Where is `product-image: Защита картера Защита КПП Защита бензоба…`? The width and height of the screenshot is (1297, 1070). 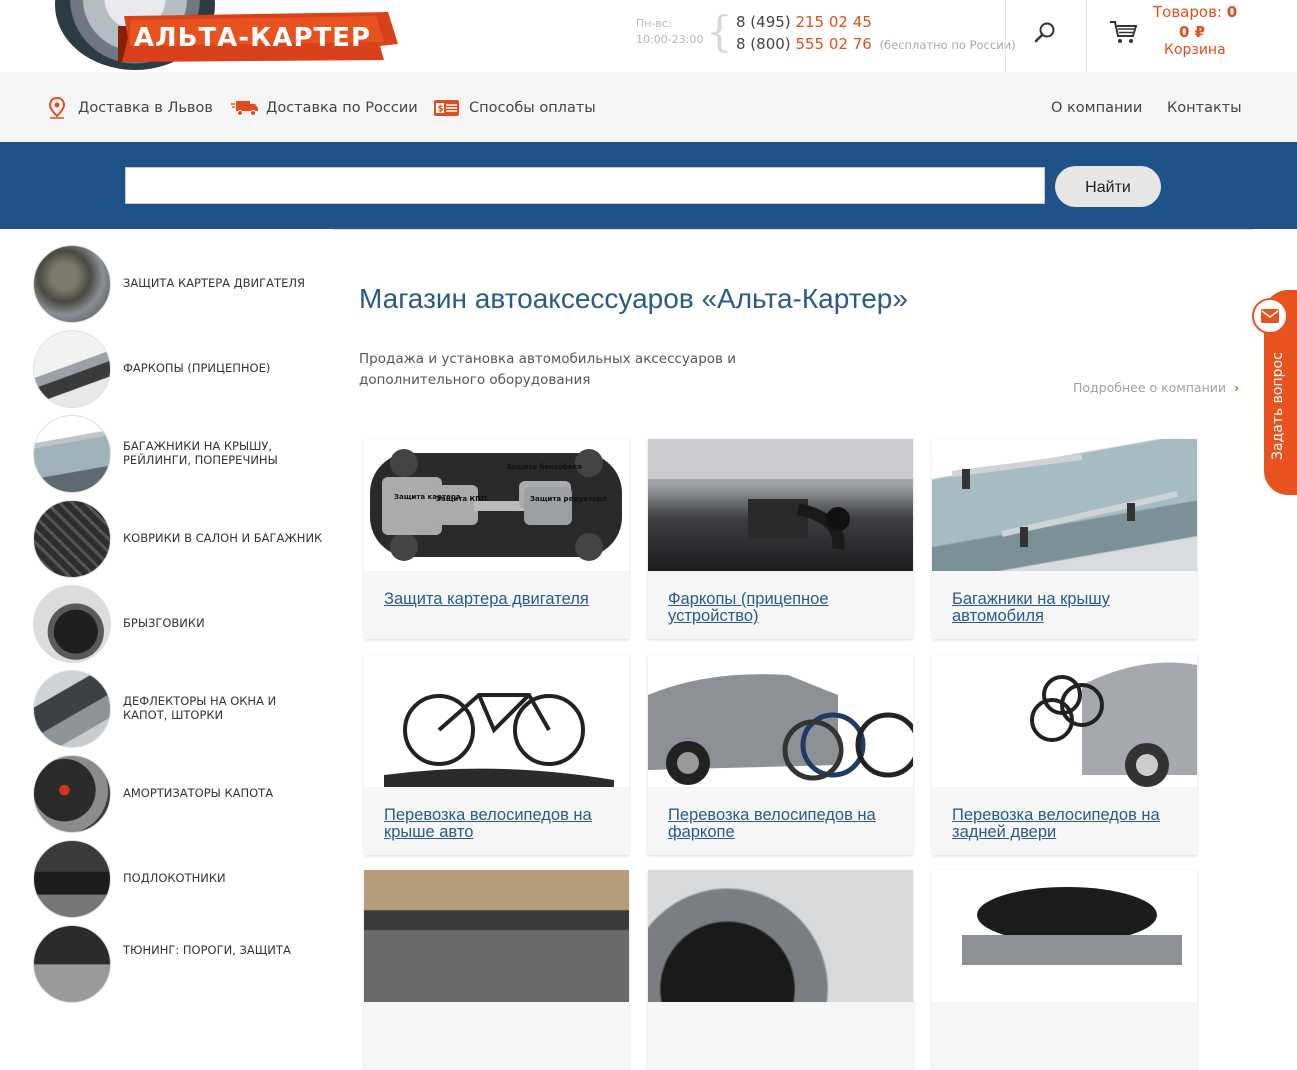 product-image: Защита картера Защита КПП Защита бензоба… is located at coordinates (496, 505).